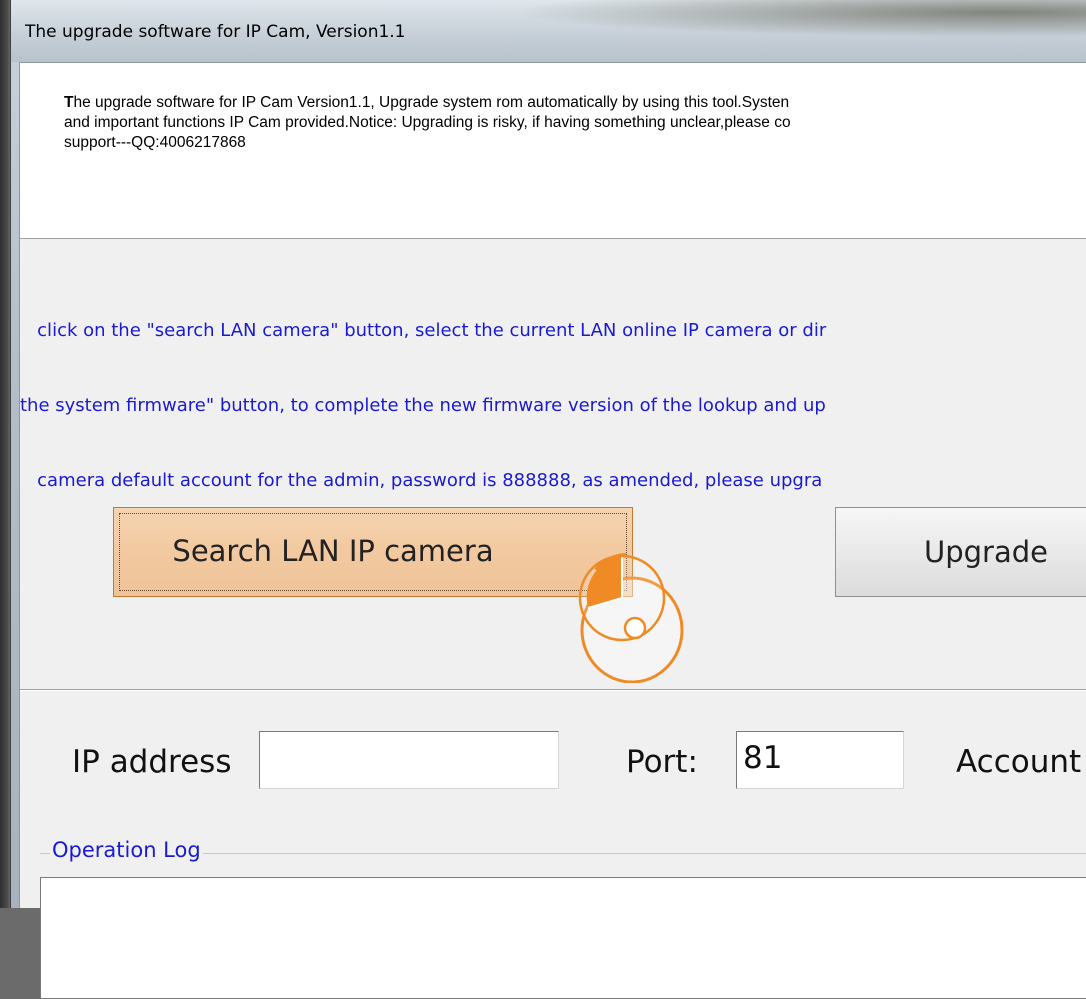 The image size is (1086, 999). Describe the element at coordinates (1019, 762) in the screenshot. I see `account-label: Account` at that location.